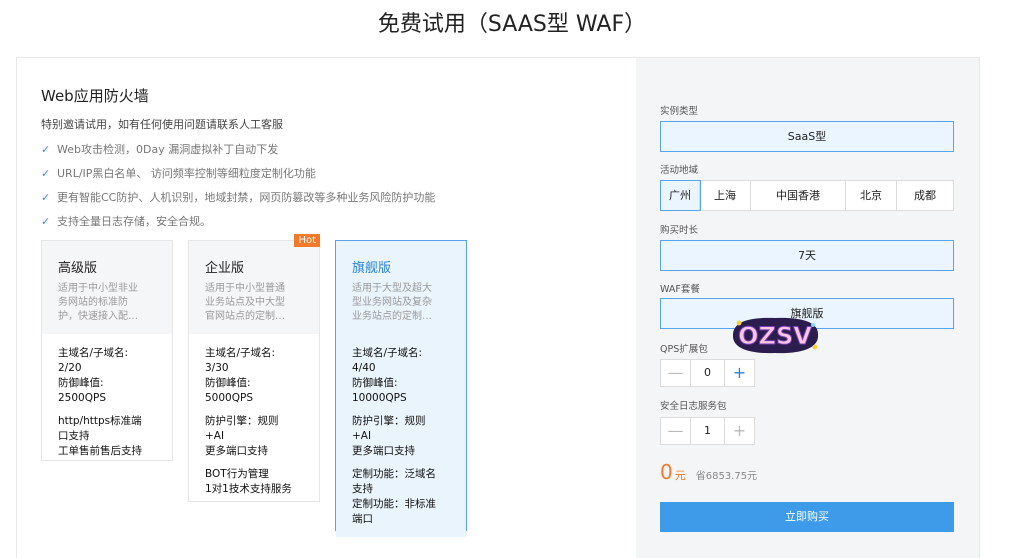  I want to click on instance-type-select: SaaS型, so click(807, 136).